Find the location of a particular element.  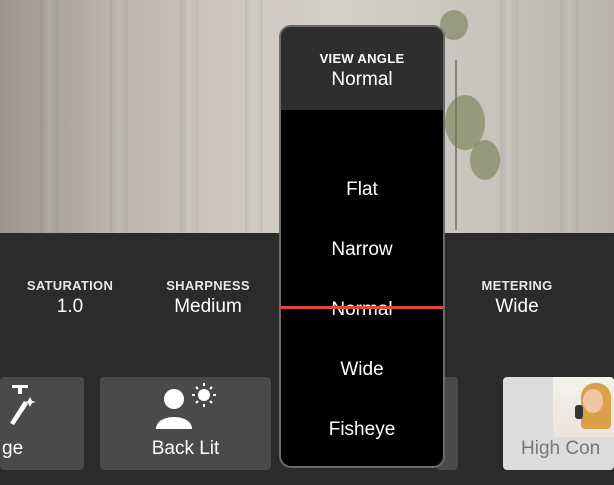

saturation-setting: SATURATION 1.0 is located at coordinates (70, 298).